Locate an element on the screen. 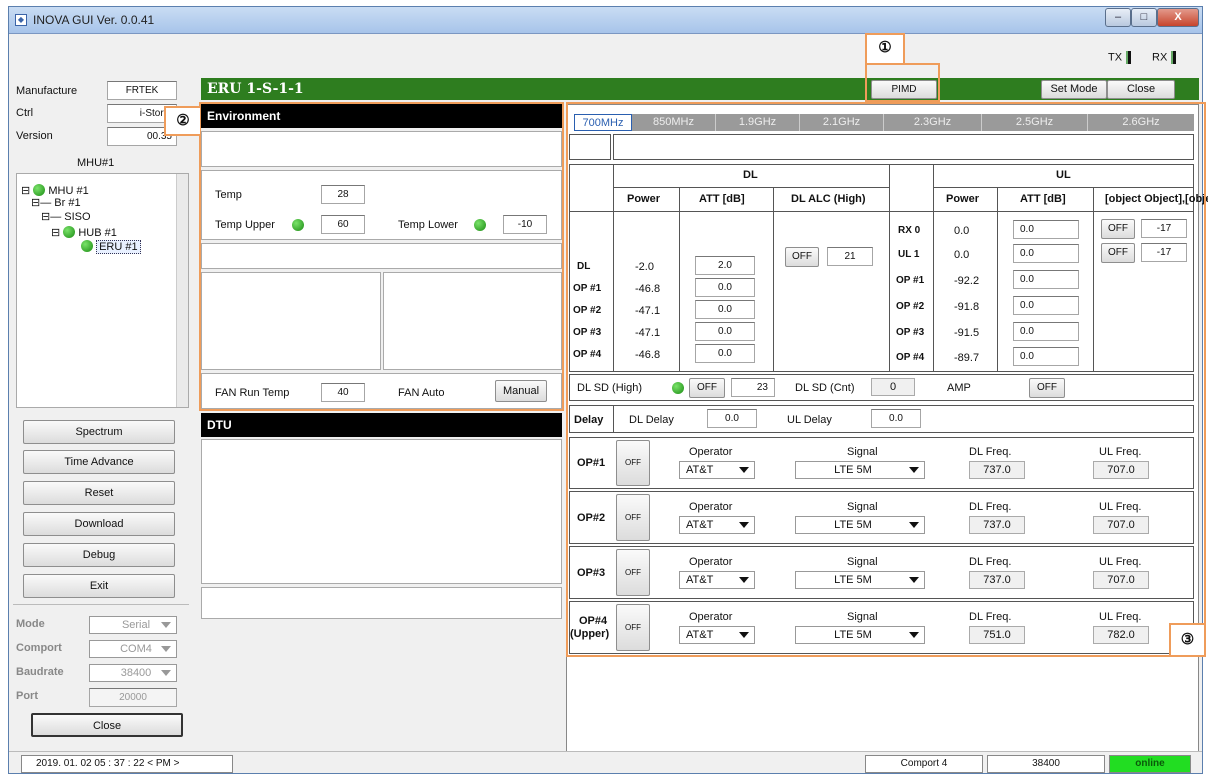 Image resolution: width=1208 pixels, height=782 pixels. ul-op2-att: 0.0 is located at coordinates (1046, 305).